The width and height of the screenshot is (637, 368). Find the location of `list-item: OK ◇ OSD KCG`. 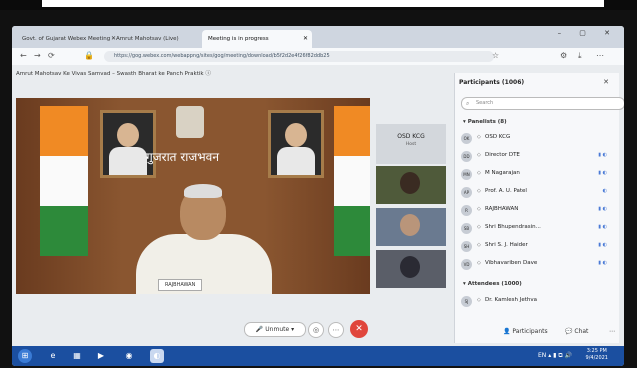

list-item: OK ◇ OSD KCG is located at coordinates (536, 138).